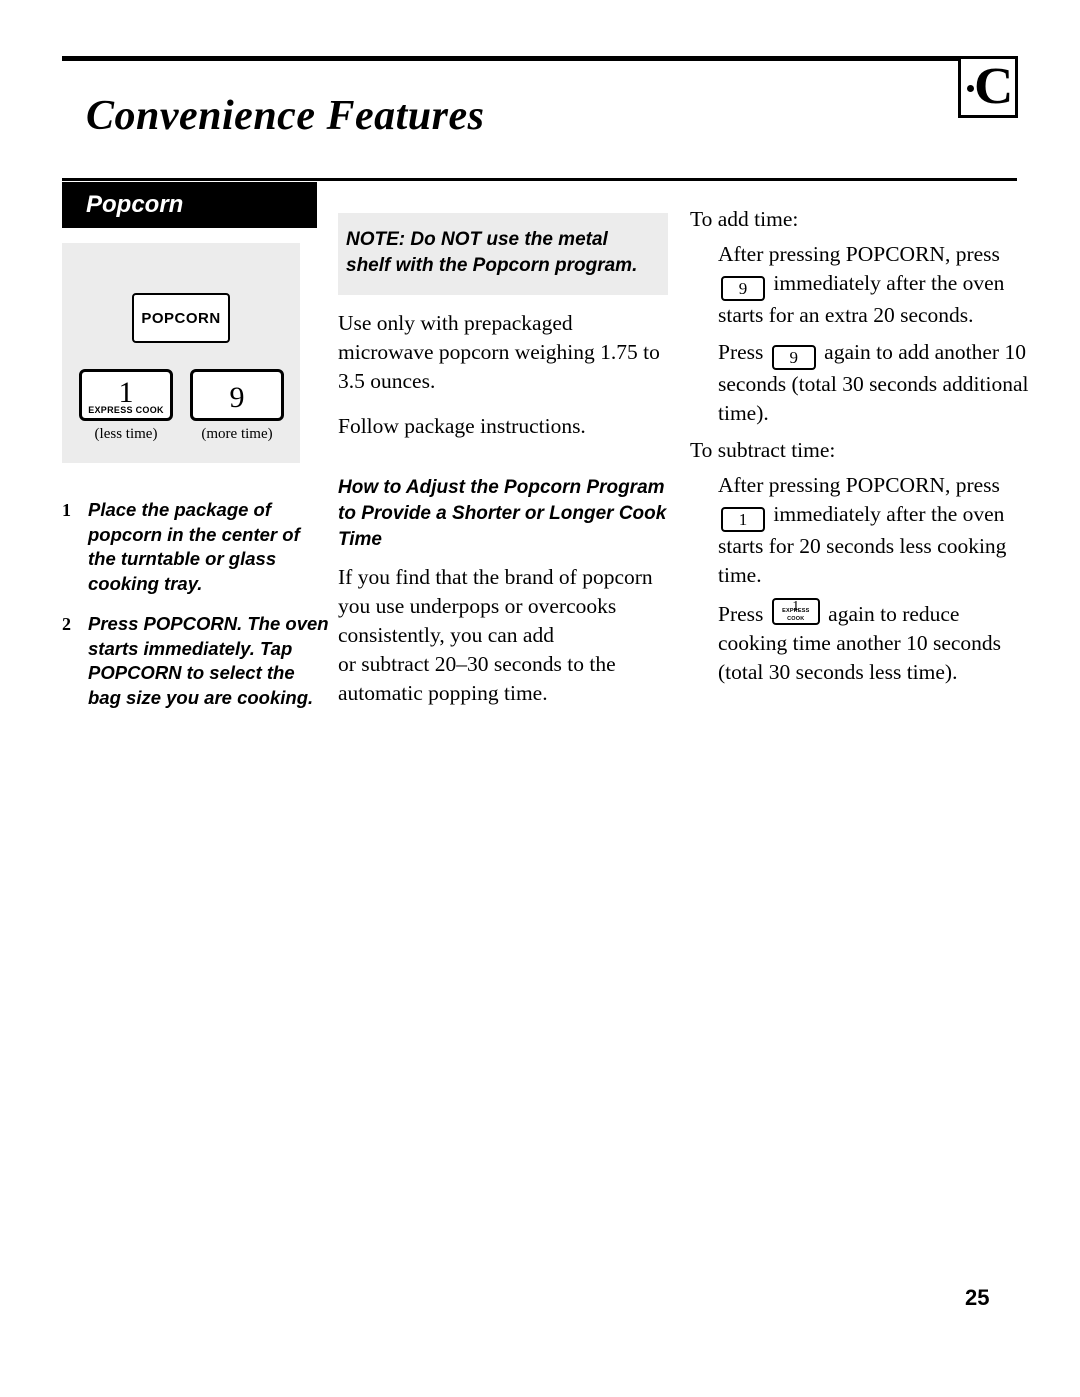 This screenshot has width=1080, height=1397. I want to click on page-number: 25, so click(977, 1297).